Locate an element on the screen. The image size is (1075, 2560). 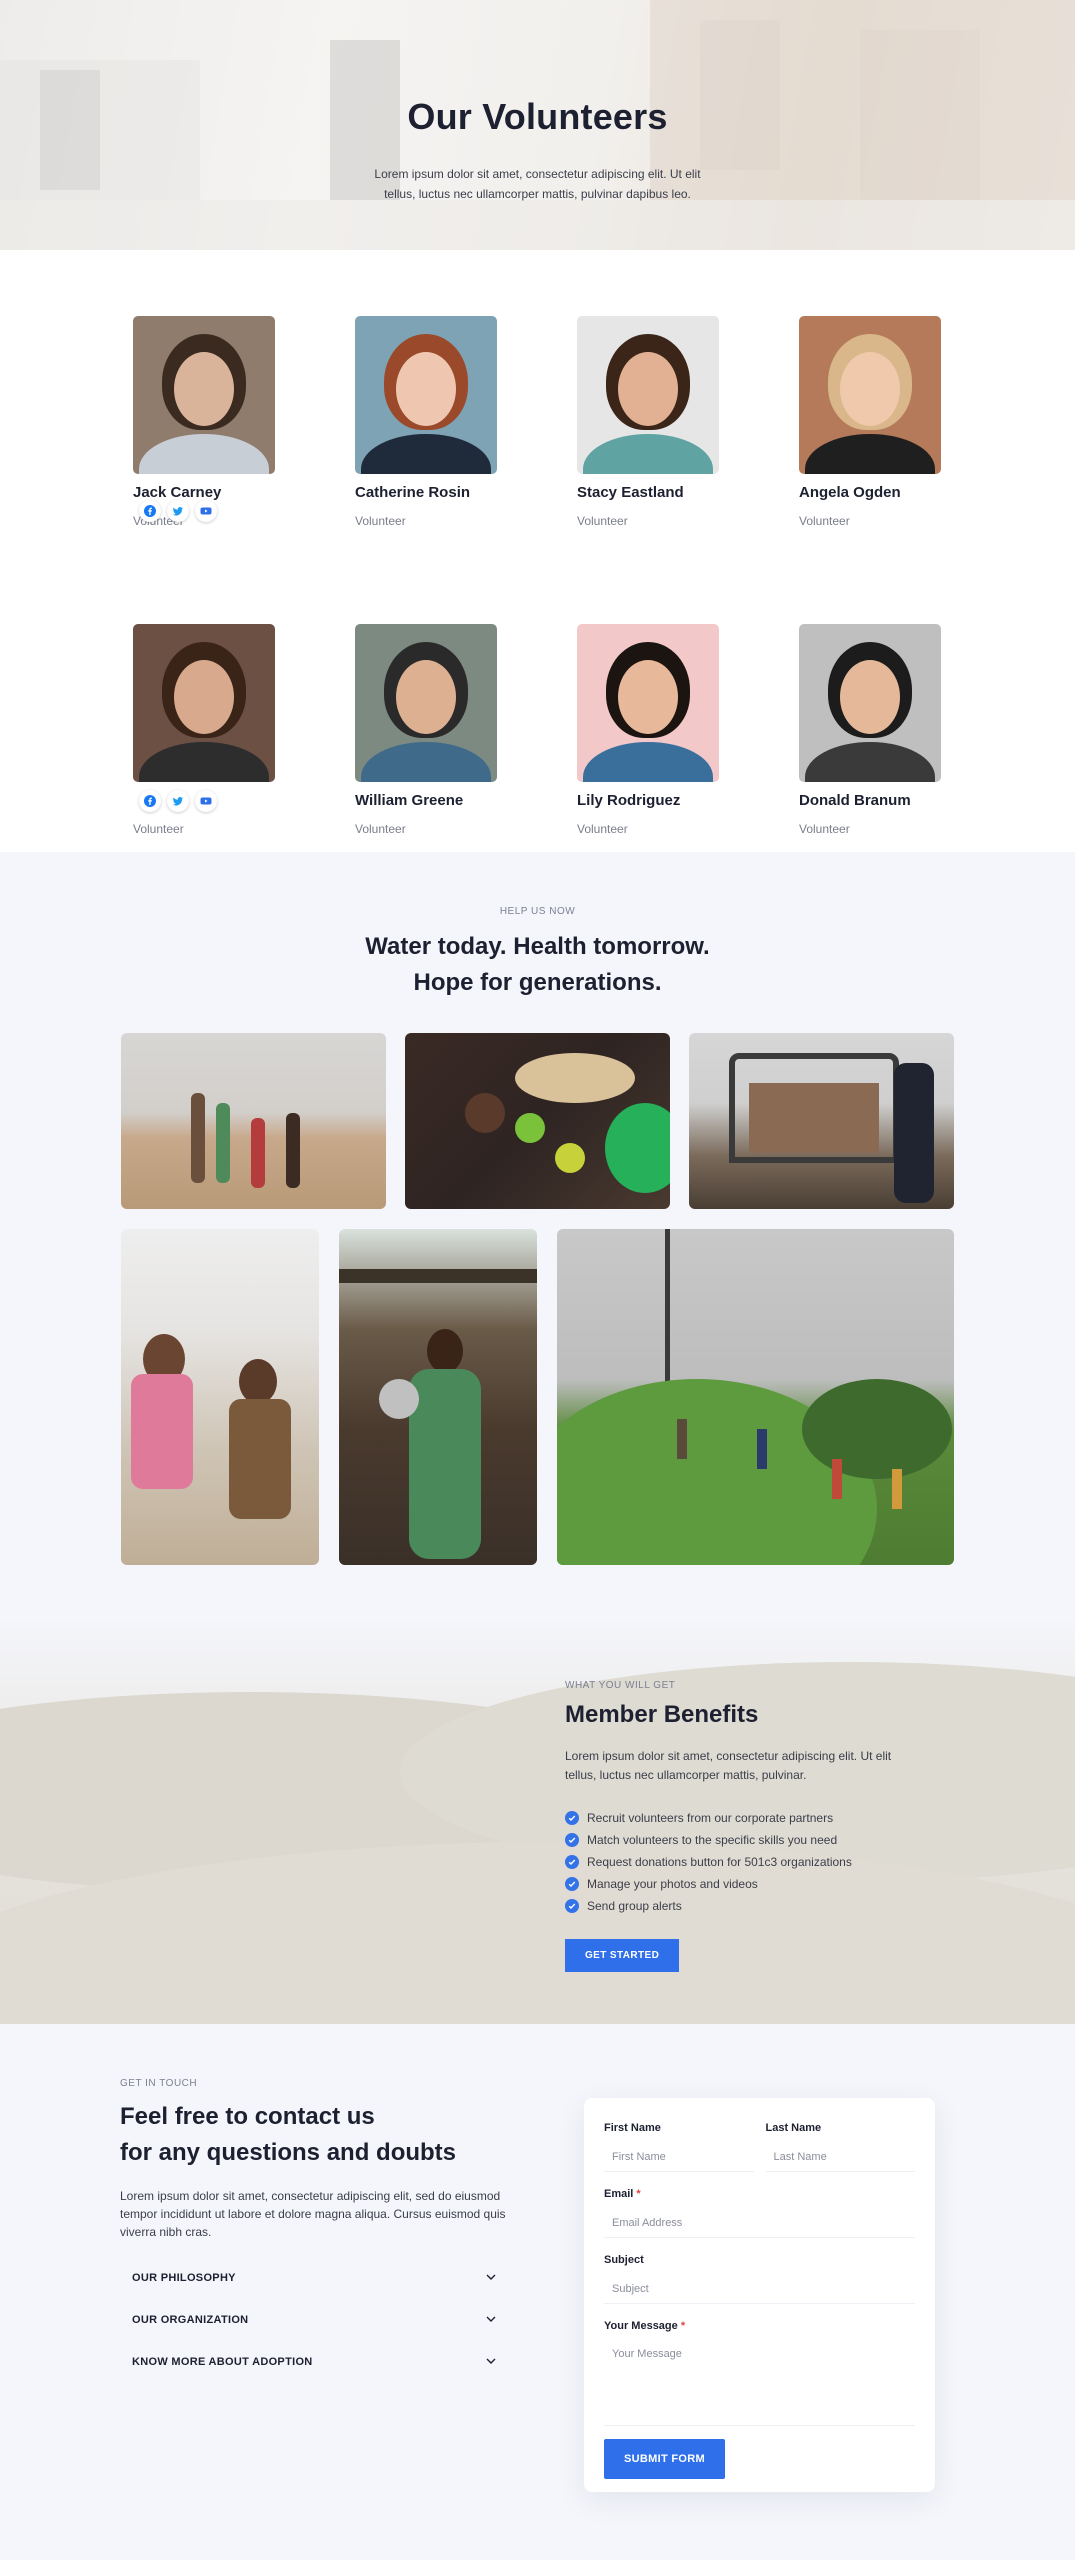
accordion-title: OUR PHILOSOPHY is located at coordinates (184, 2278).